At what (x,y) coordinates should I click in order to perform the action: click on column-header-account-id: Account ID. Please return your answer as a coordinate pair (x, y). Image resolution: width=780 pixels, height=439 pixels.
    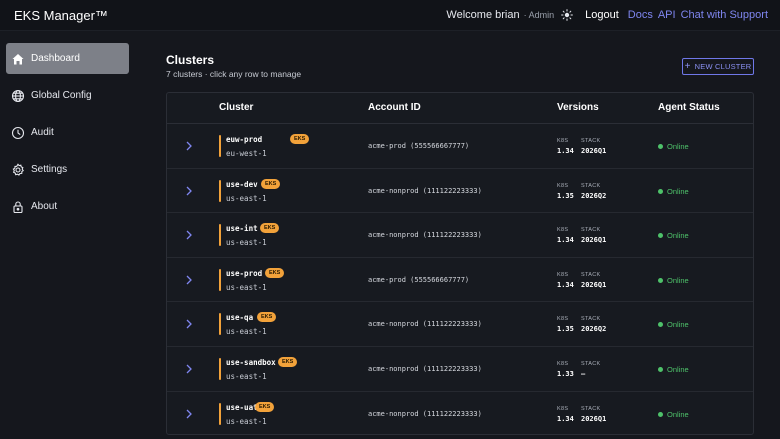
    Looking at the image, I should click on (394, 107).